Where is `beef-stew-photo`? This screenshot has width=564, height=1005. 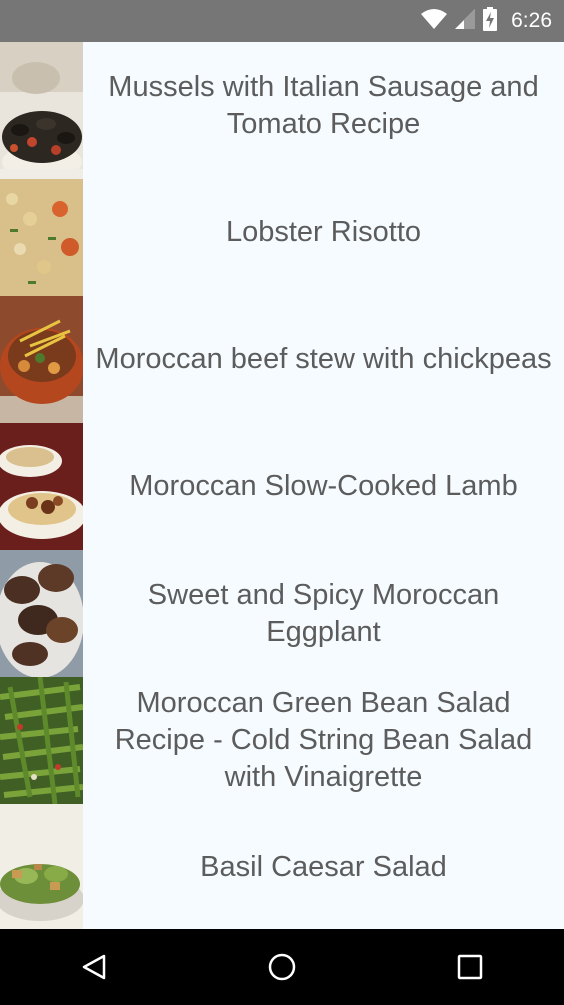
beef-stew-photo is located at coordinates (41, 359).